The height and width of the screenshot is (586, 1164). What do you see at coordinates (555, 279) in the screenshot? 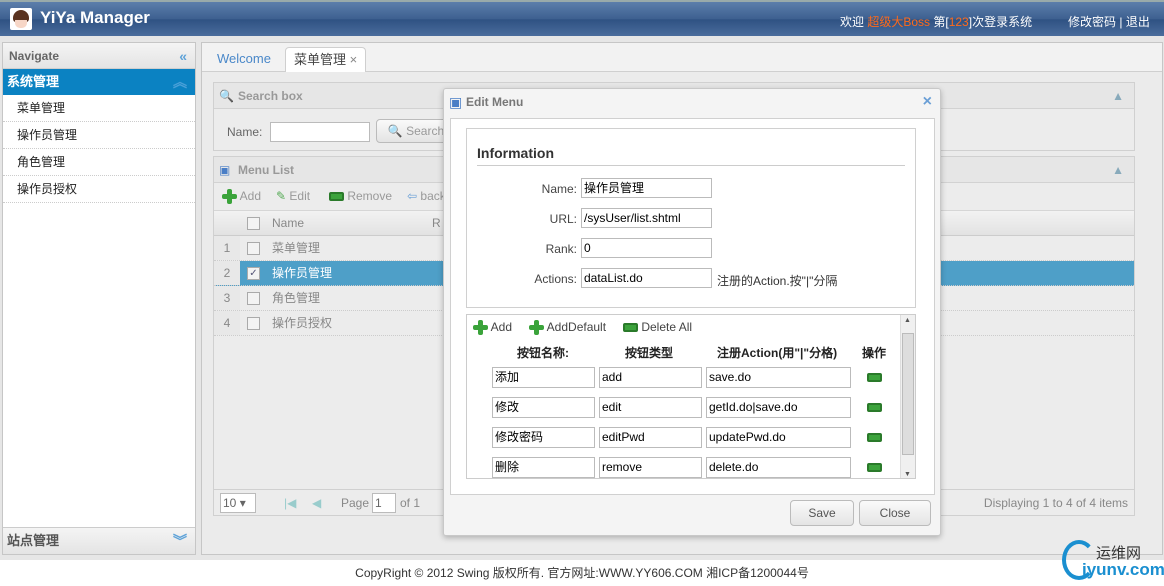
I see `actions-label: Actions:` at bounding box center [555, 279].